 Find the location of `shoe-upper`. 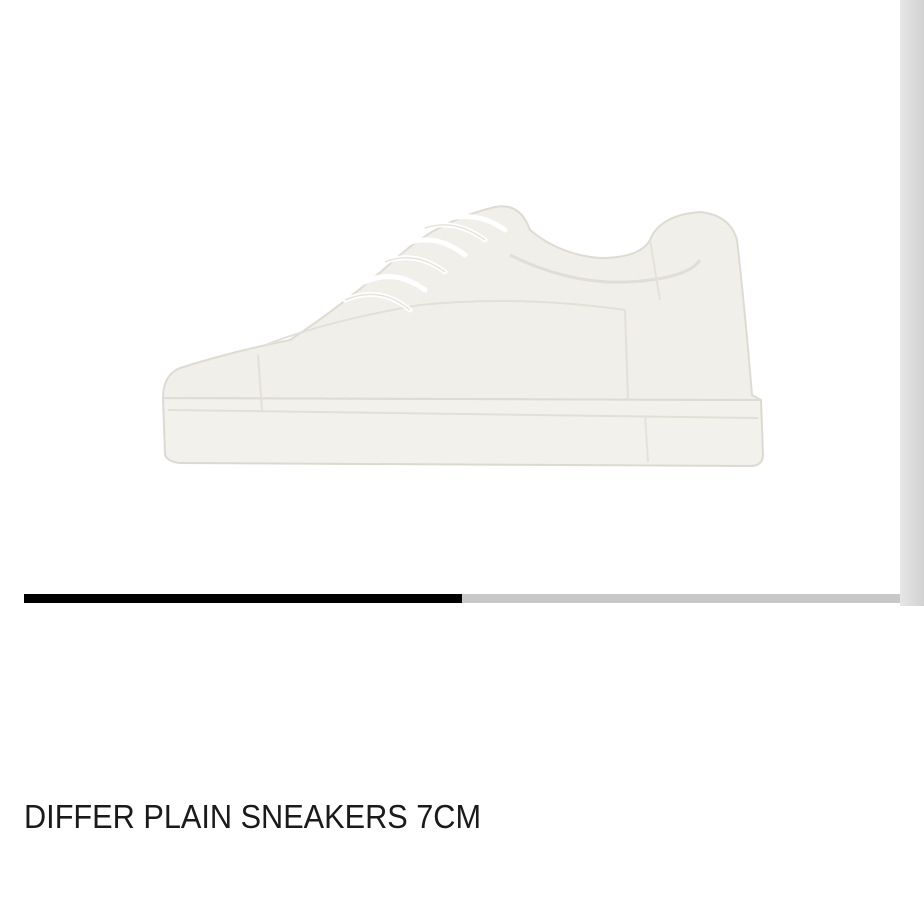

shoe-upper is located at coordinates (461, 303).